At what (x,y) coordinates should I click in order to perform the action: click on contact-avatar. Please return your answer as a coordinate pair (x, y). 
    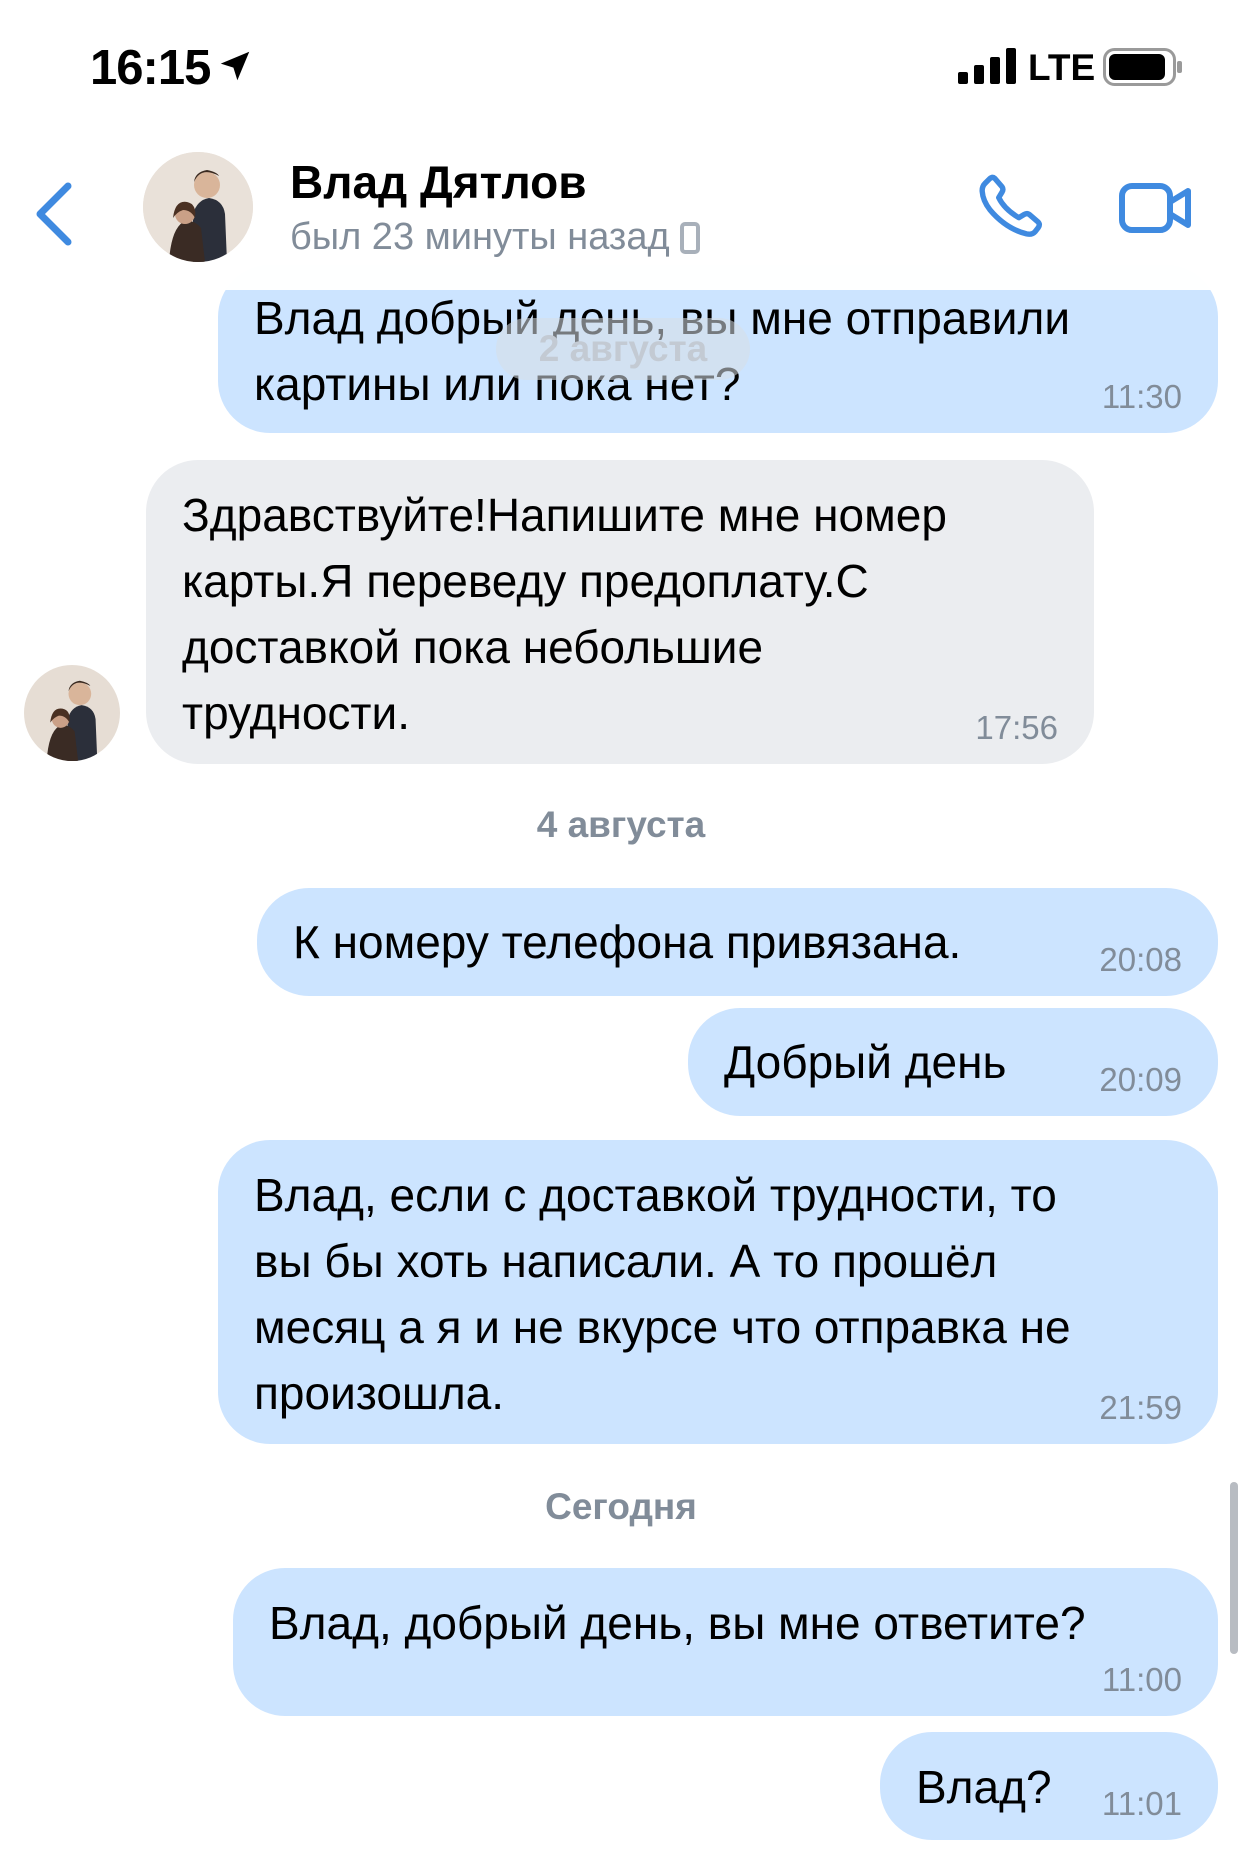
    Looking at the image, I should click on (198, 207).